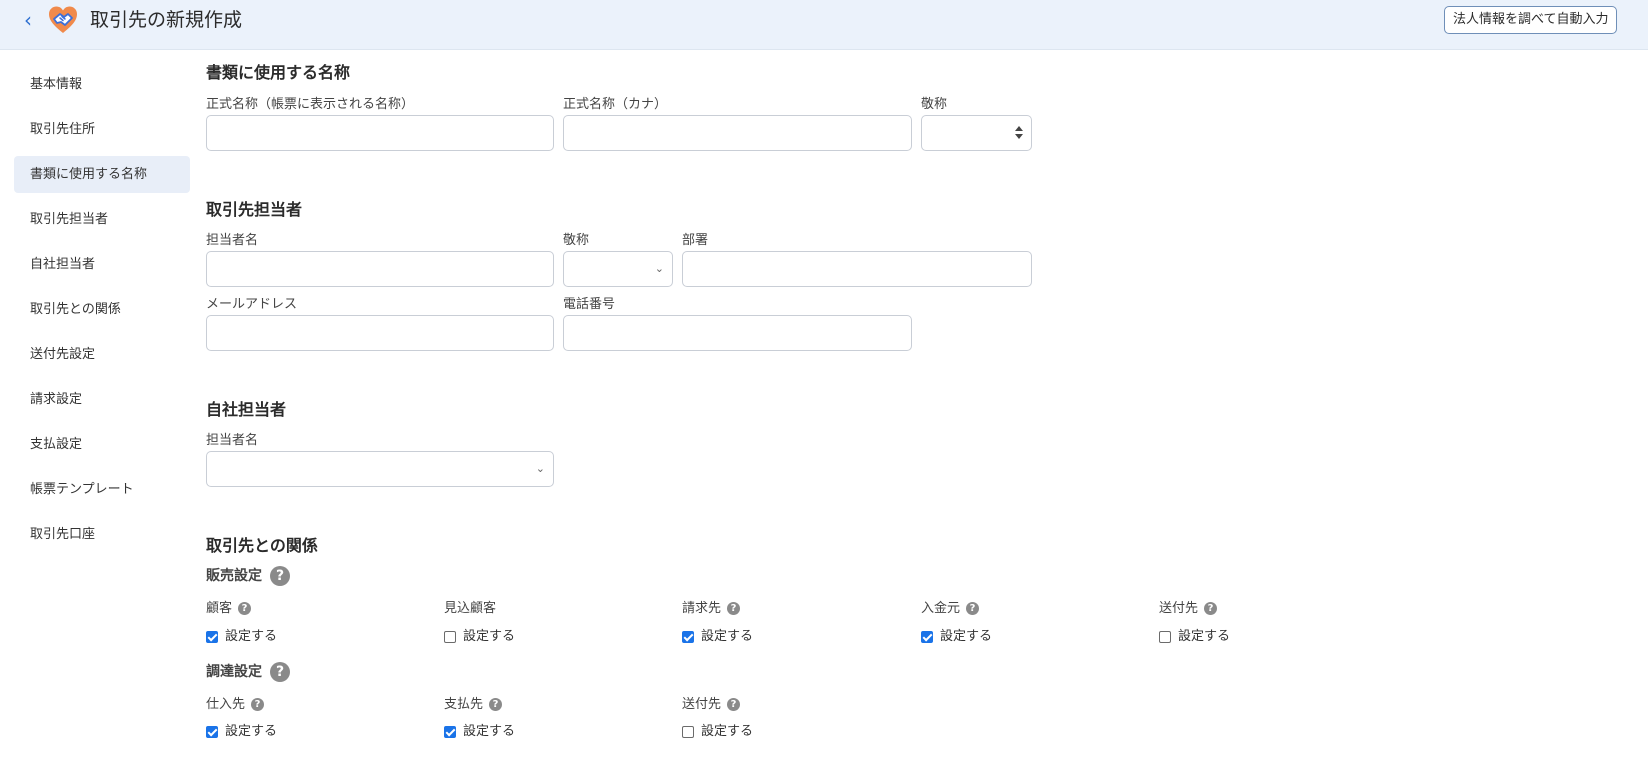 The image size is (1648, 759). I want to click on procurement-item-label: 送付先?, so click(711, 705).